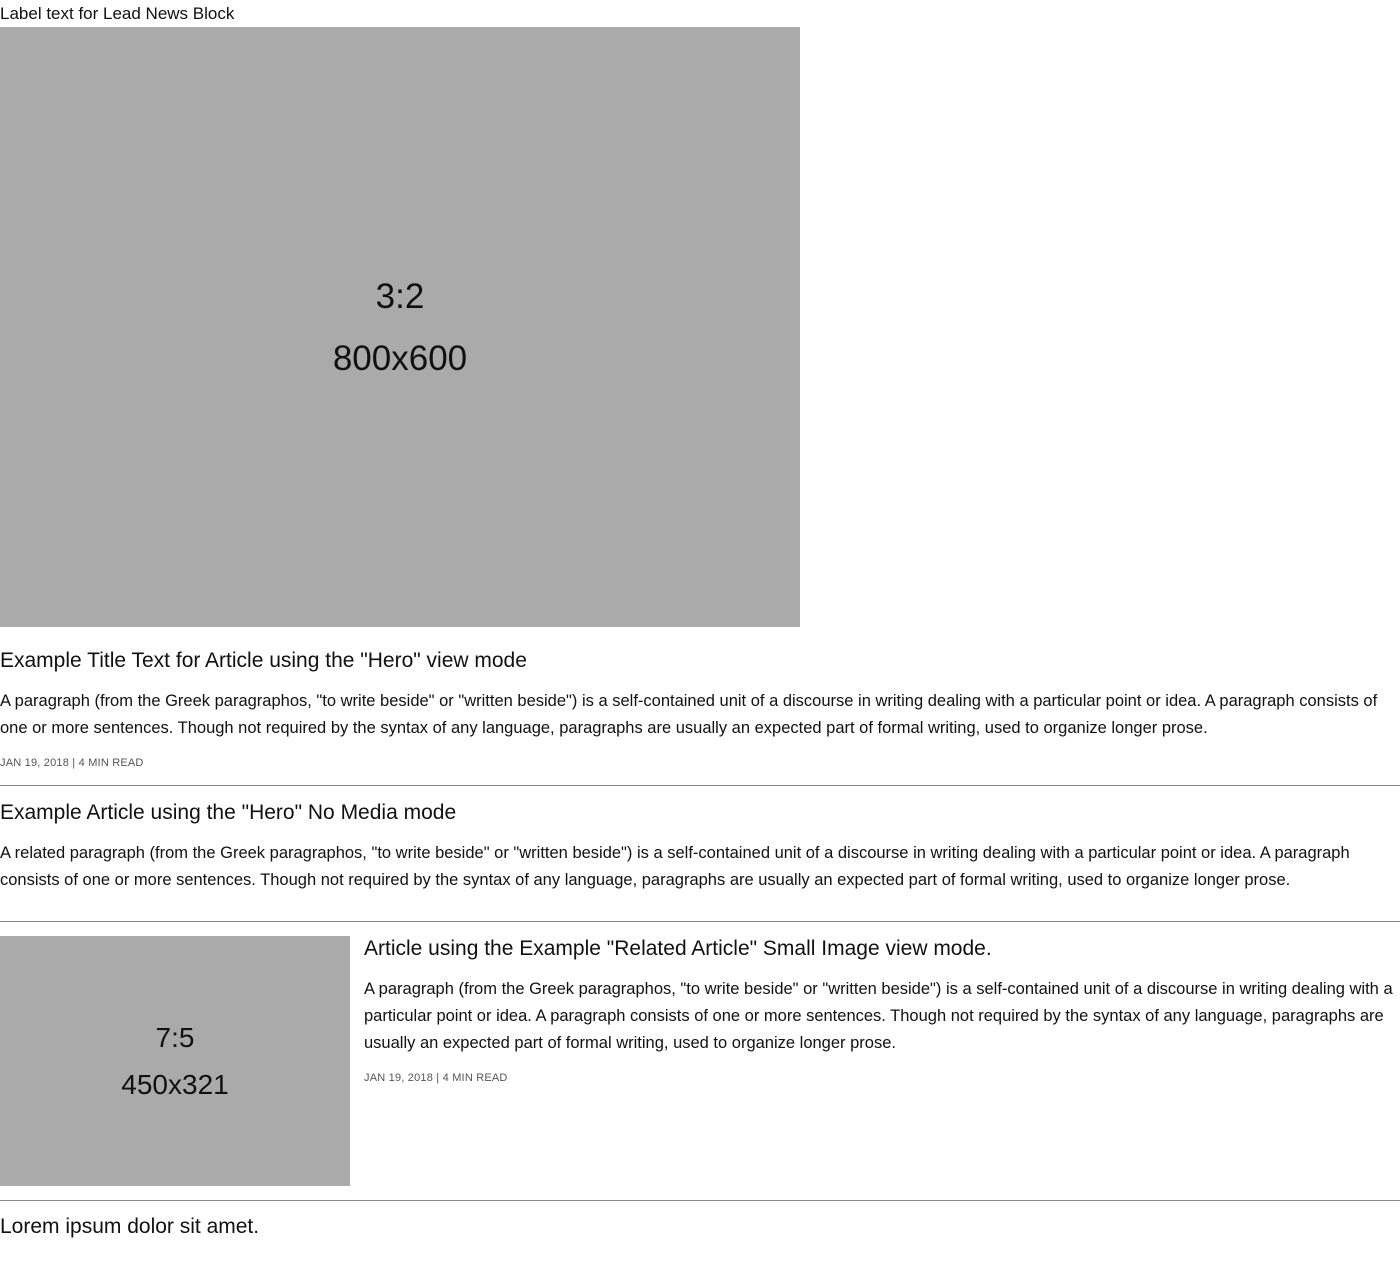  What do you see at coordinates (400, 296) in the screenshot?
I see `hero-image-ratio: 3:2` at bounding box center [400, 296].